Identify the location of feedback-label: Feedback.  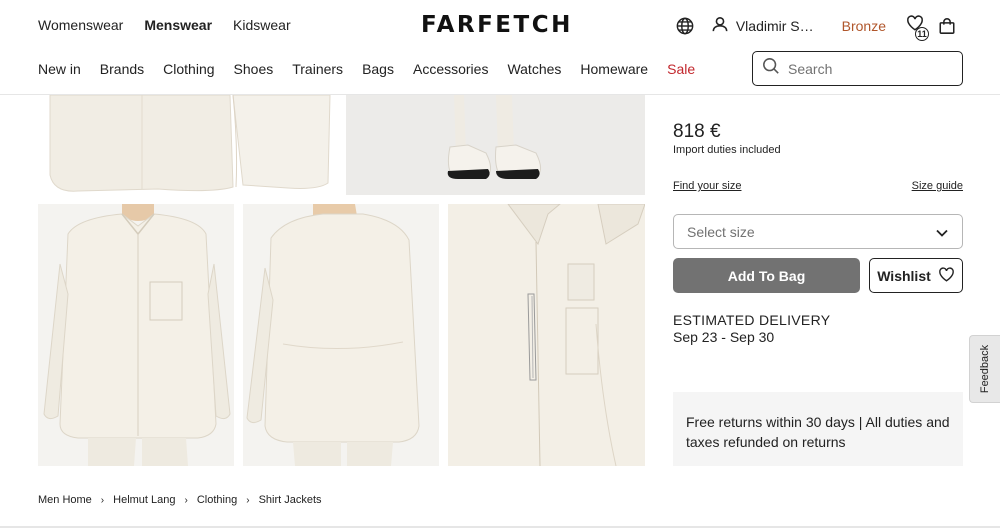
(985, 369).